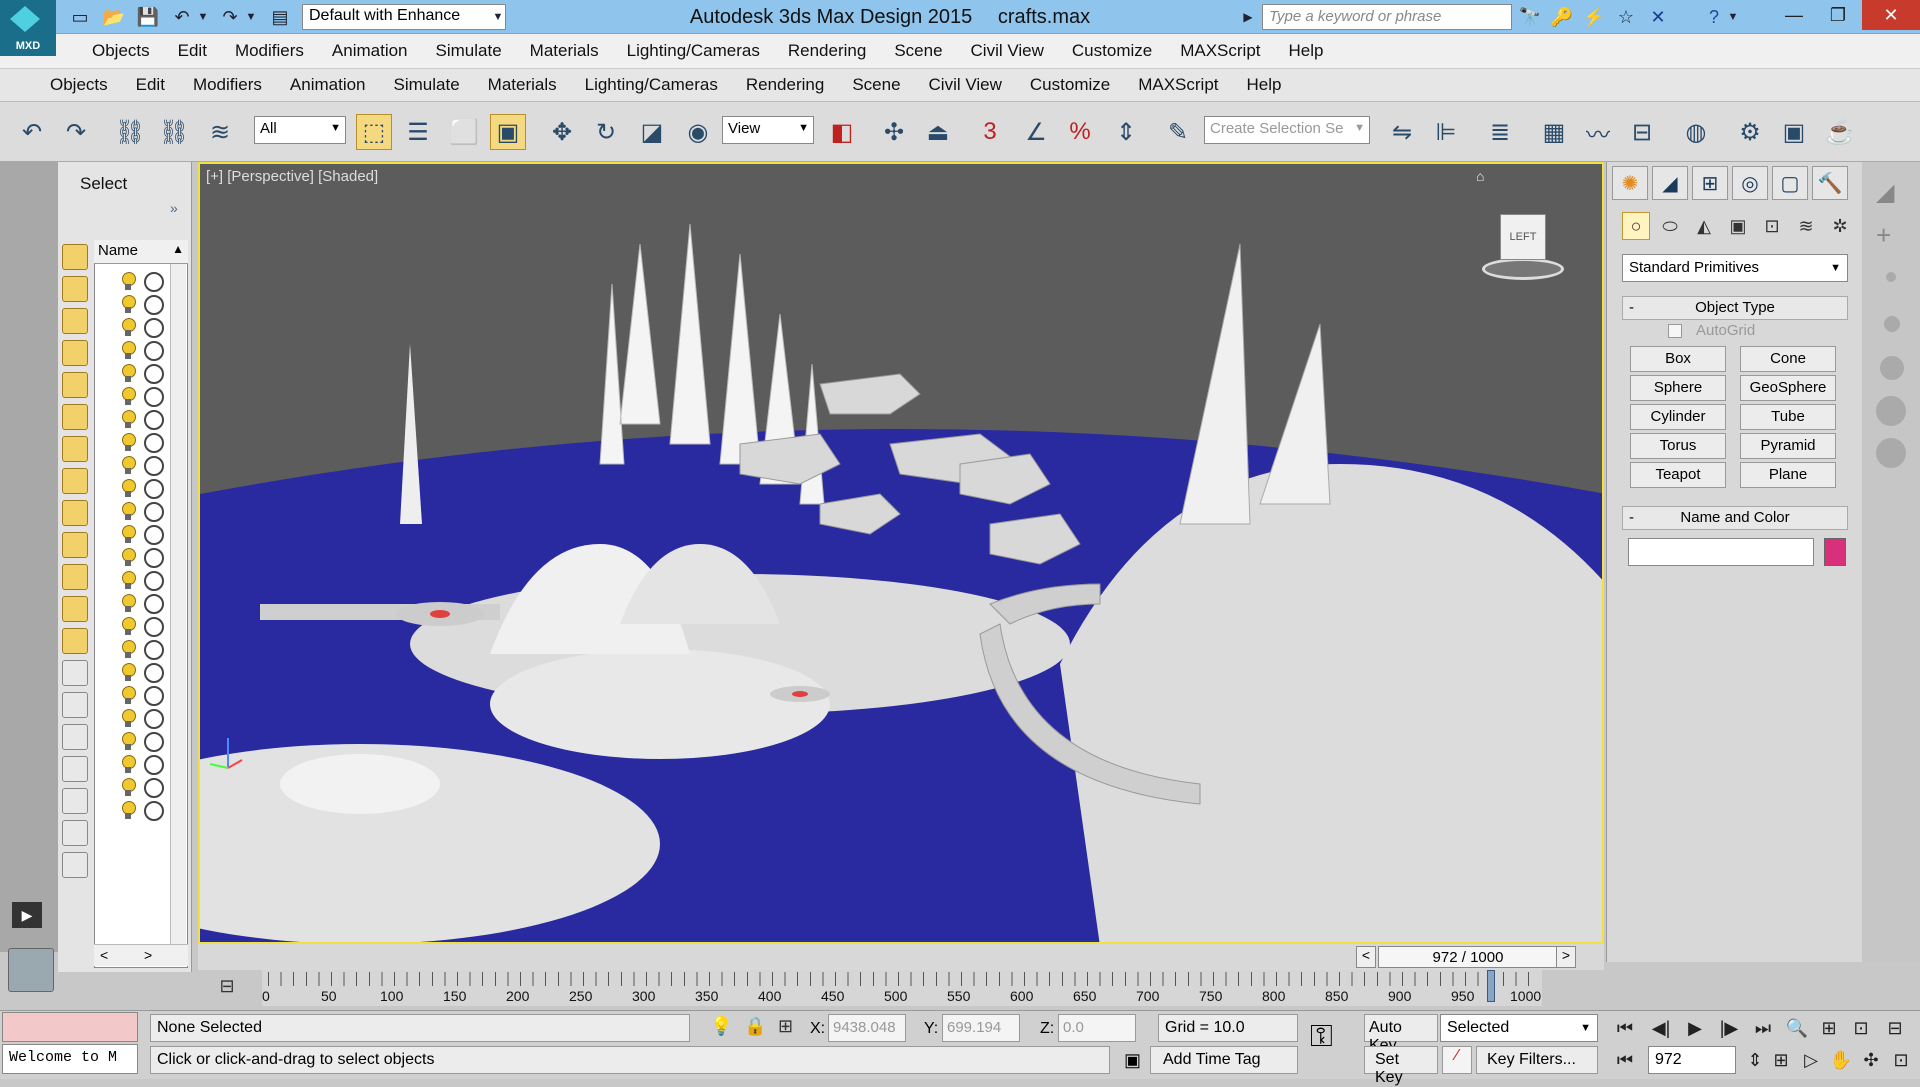 The height and width of the screenshot is (1087, 1920). What do you see at coordinates (1625, 1028) in the screenshot?
I see `go-to-start-icon: ⏮` at bounding box center [1625, 1028].